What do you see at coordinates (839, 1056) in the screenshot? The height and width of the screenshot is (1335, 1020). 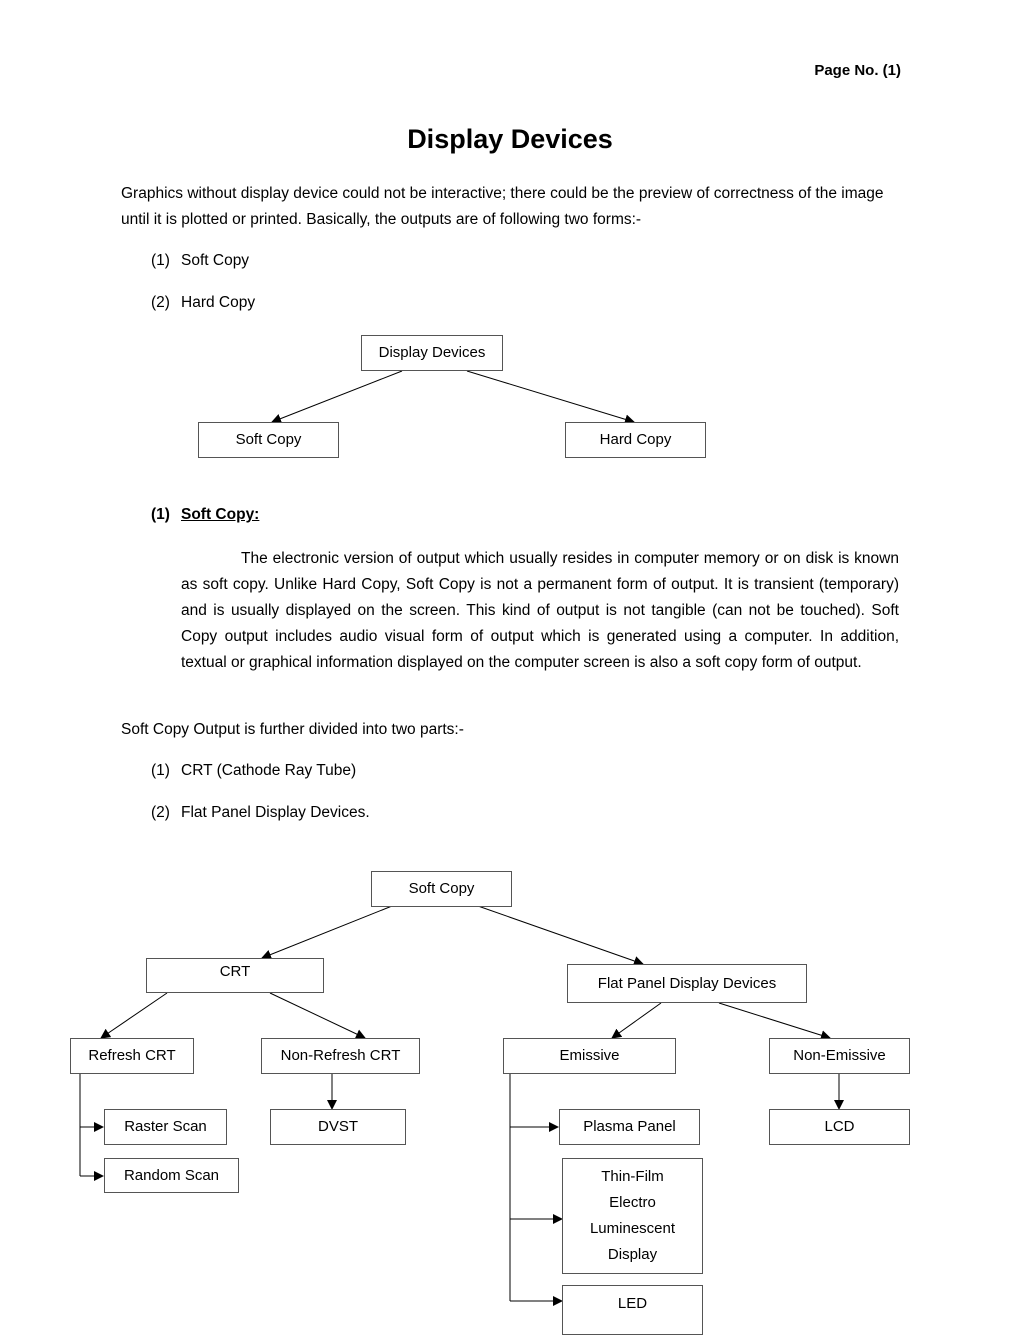 I see `node-non-emissive: Non-Emissive` at bounding box center [839, 1056].